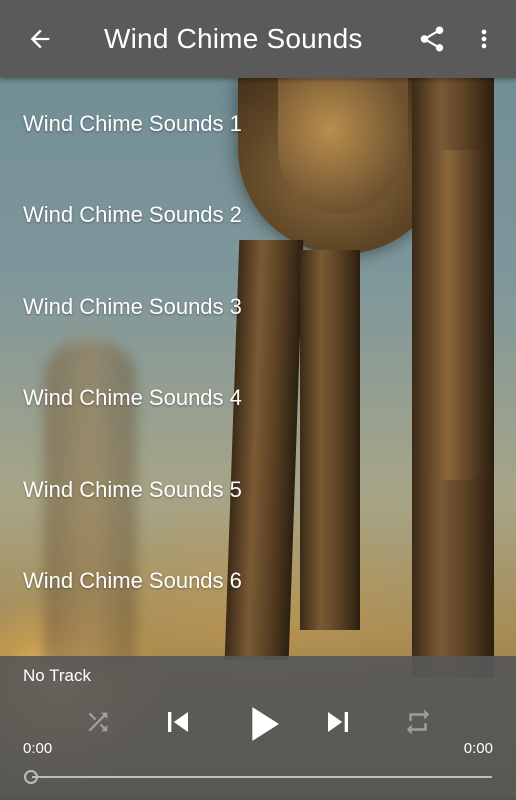 This screenshot has width=516, height=800. I want to click on seek-bar, so click(258, 777).